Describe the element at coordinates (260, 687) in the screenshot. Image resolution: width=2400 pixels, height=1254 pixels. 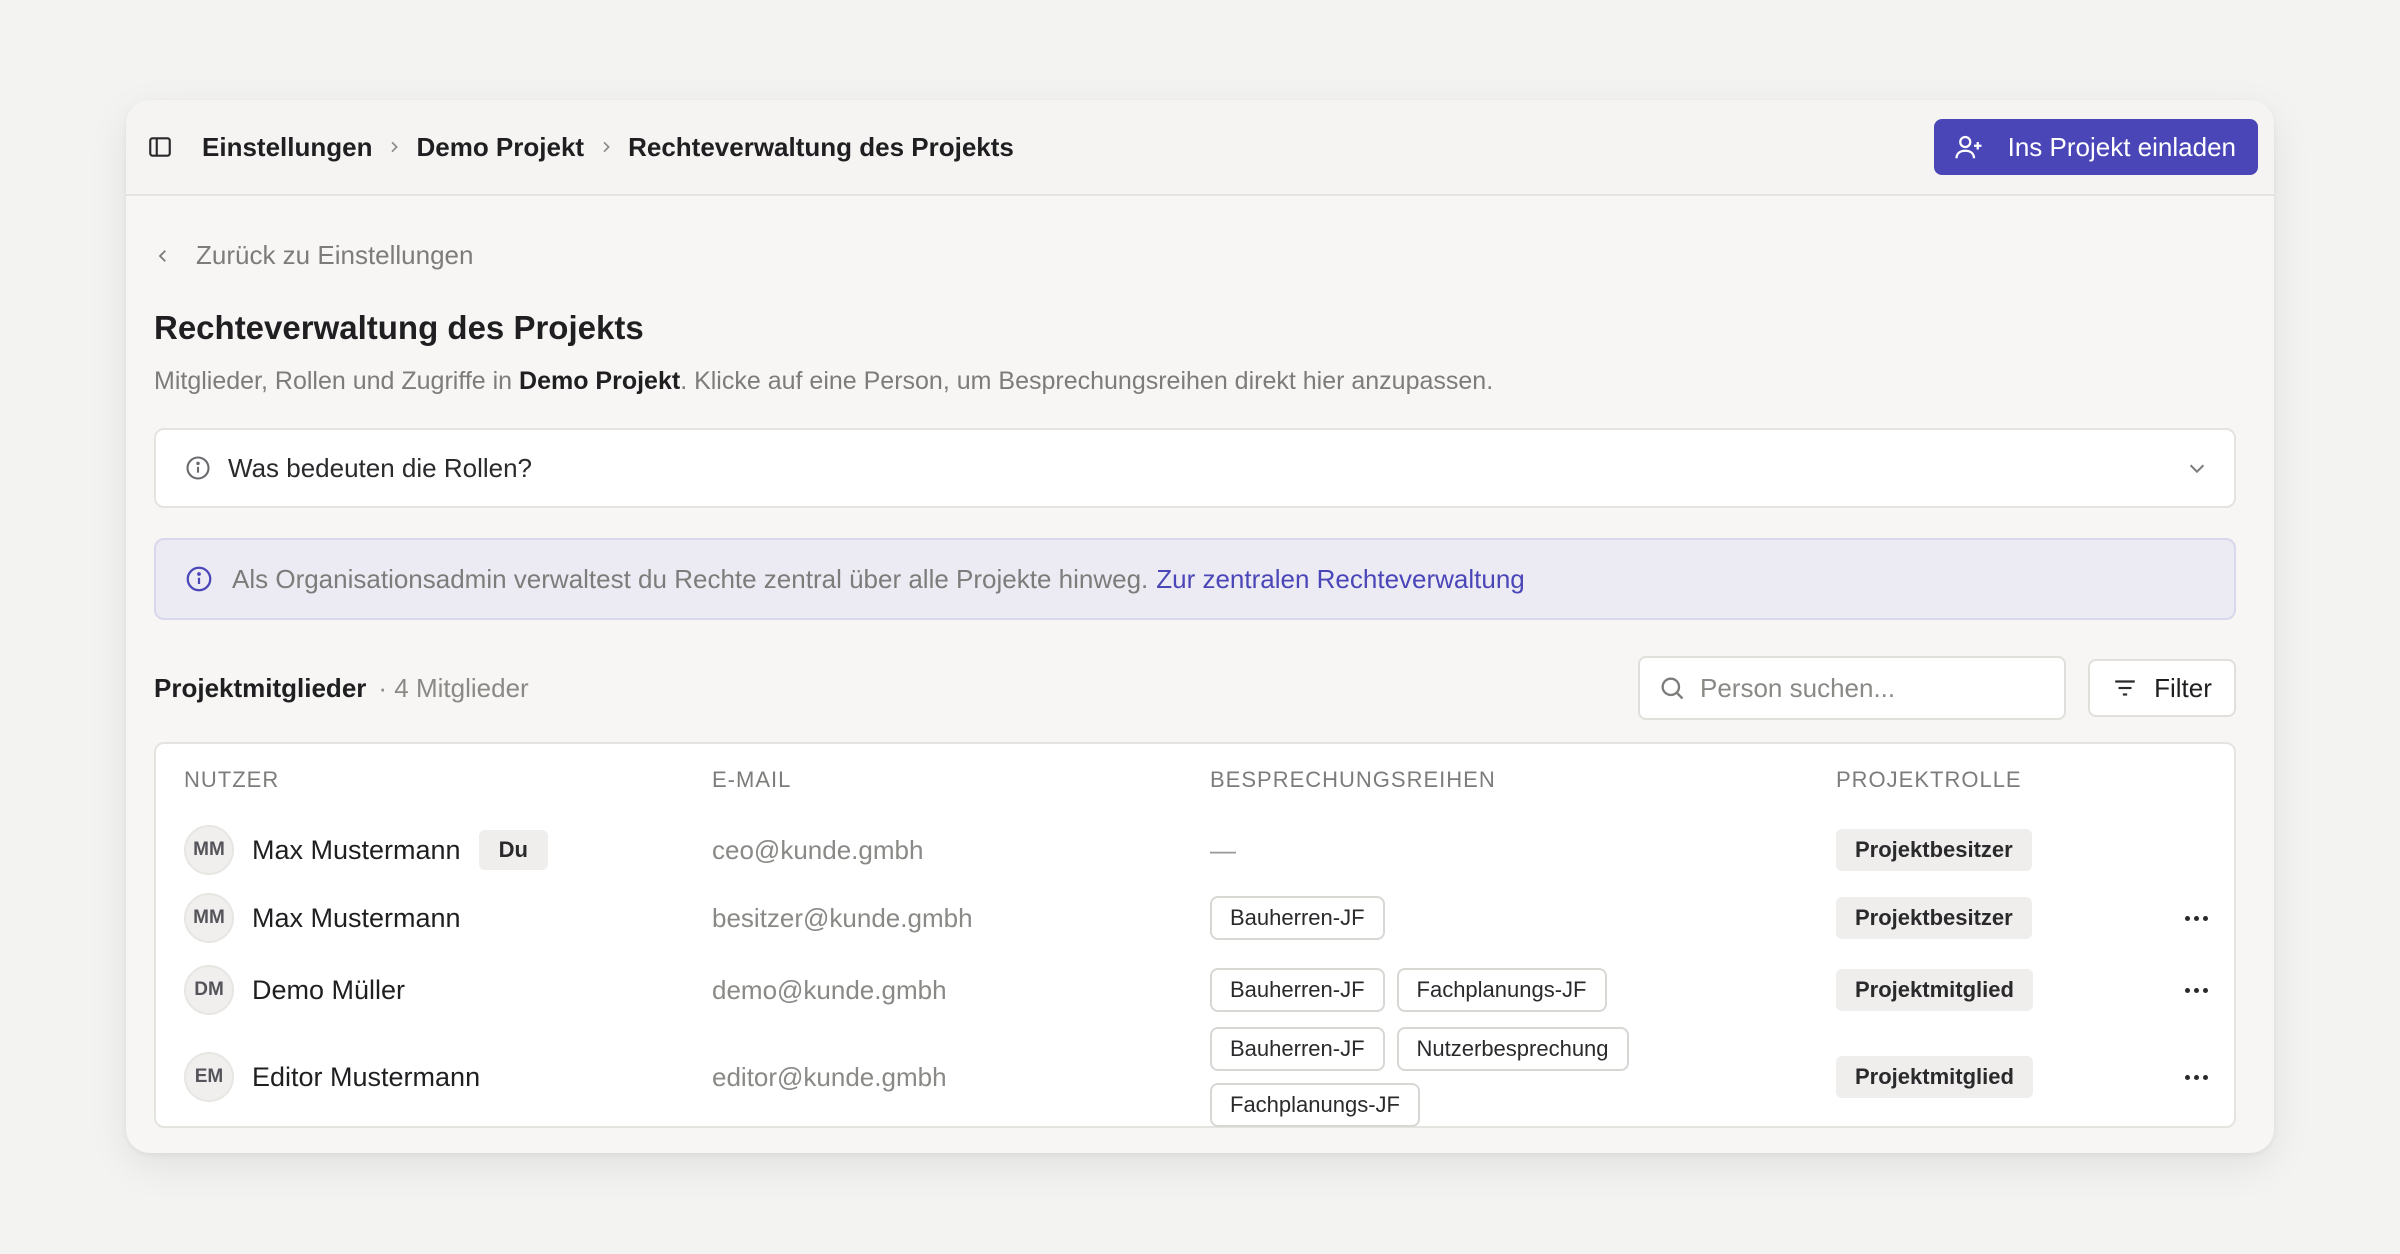
I see `members-title: Projektmitglieder` at that location.